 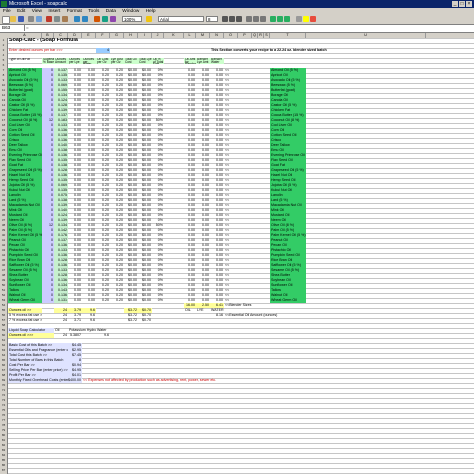 I want to click on column-header-label: Oil % of Total Fats, so click(x=158, y=61).